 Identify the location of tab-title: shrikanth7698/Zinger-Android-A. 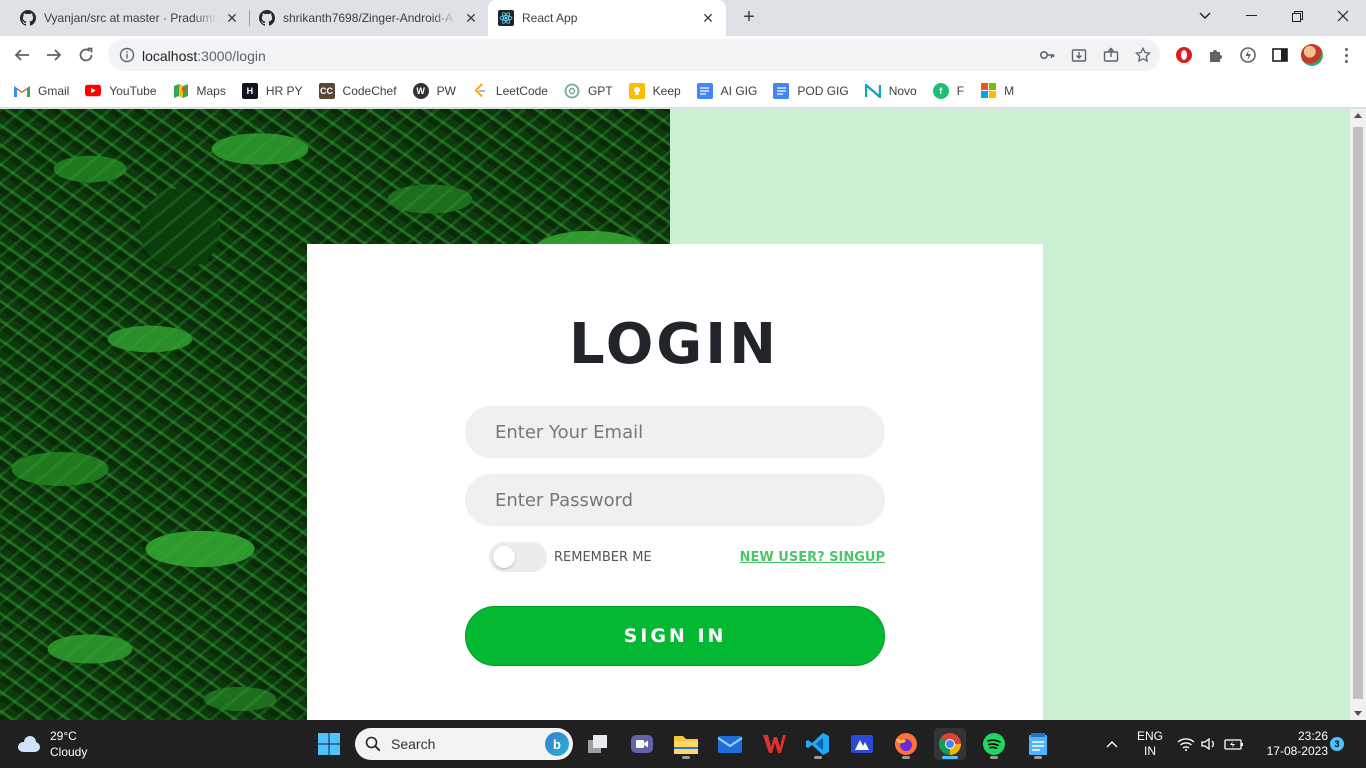
(368, 18).